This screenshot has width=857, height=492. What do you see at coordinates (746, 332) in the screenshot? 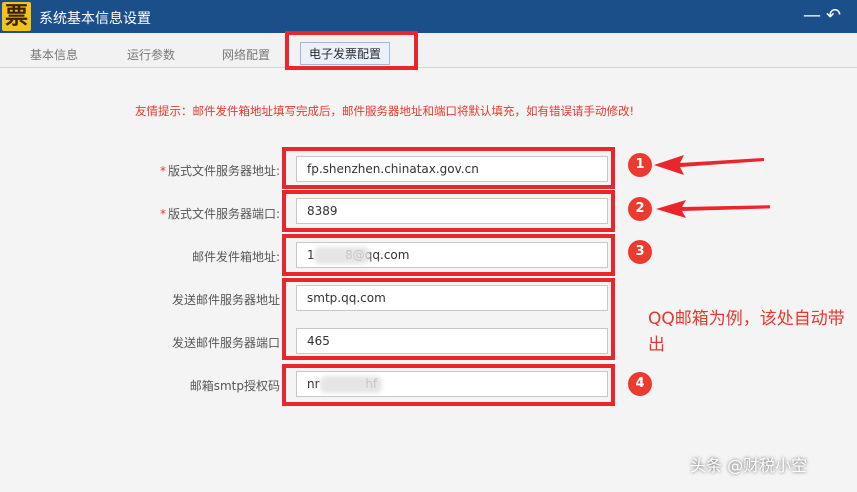
I see `annotation-note: QQ邮箱为例，该处自动带出` at bounding box center [746, 332].